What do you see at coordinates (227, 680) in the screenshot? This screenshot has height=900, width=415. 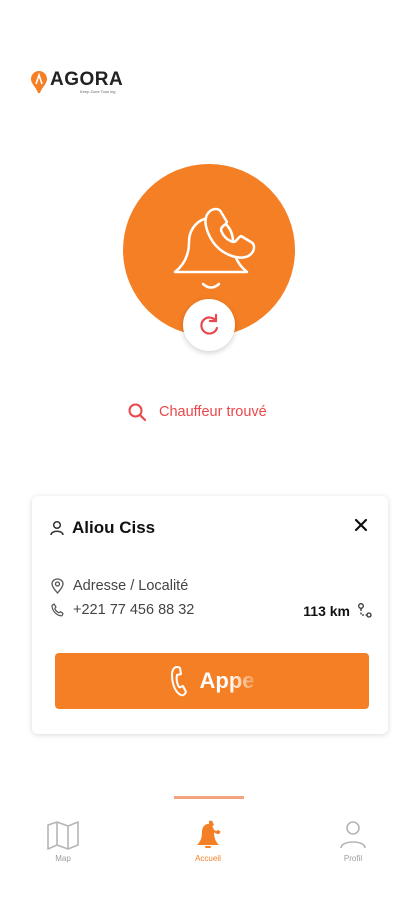 I see `call-label: Appe` at bounding box center [227, 680].